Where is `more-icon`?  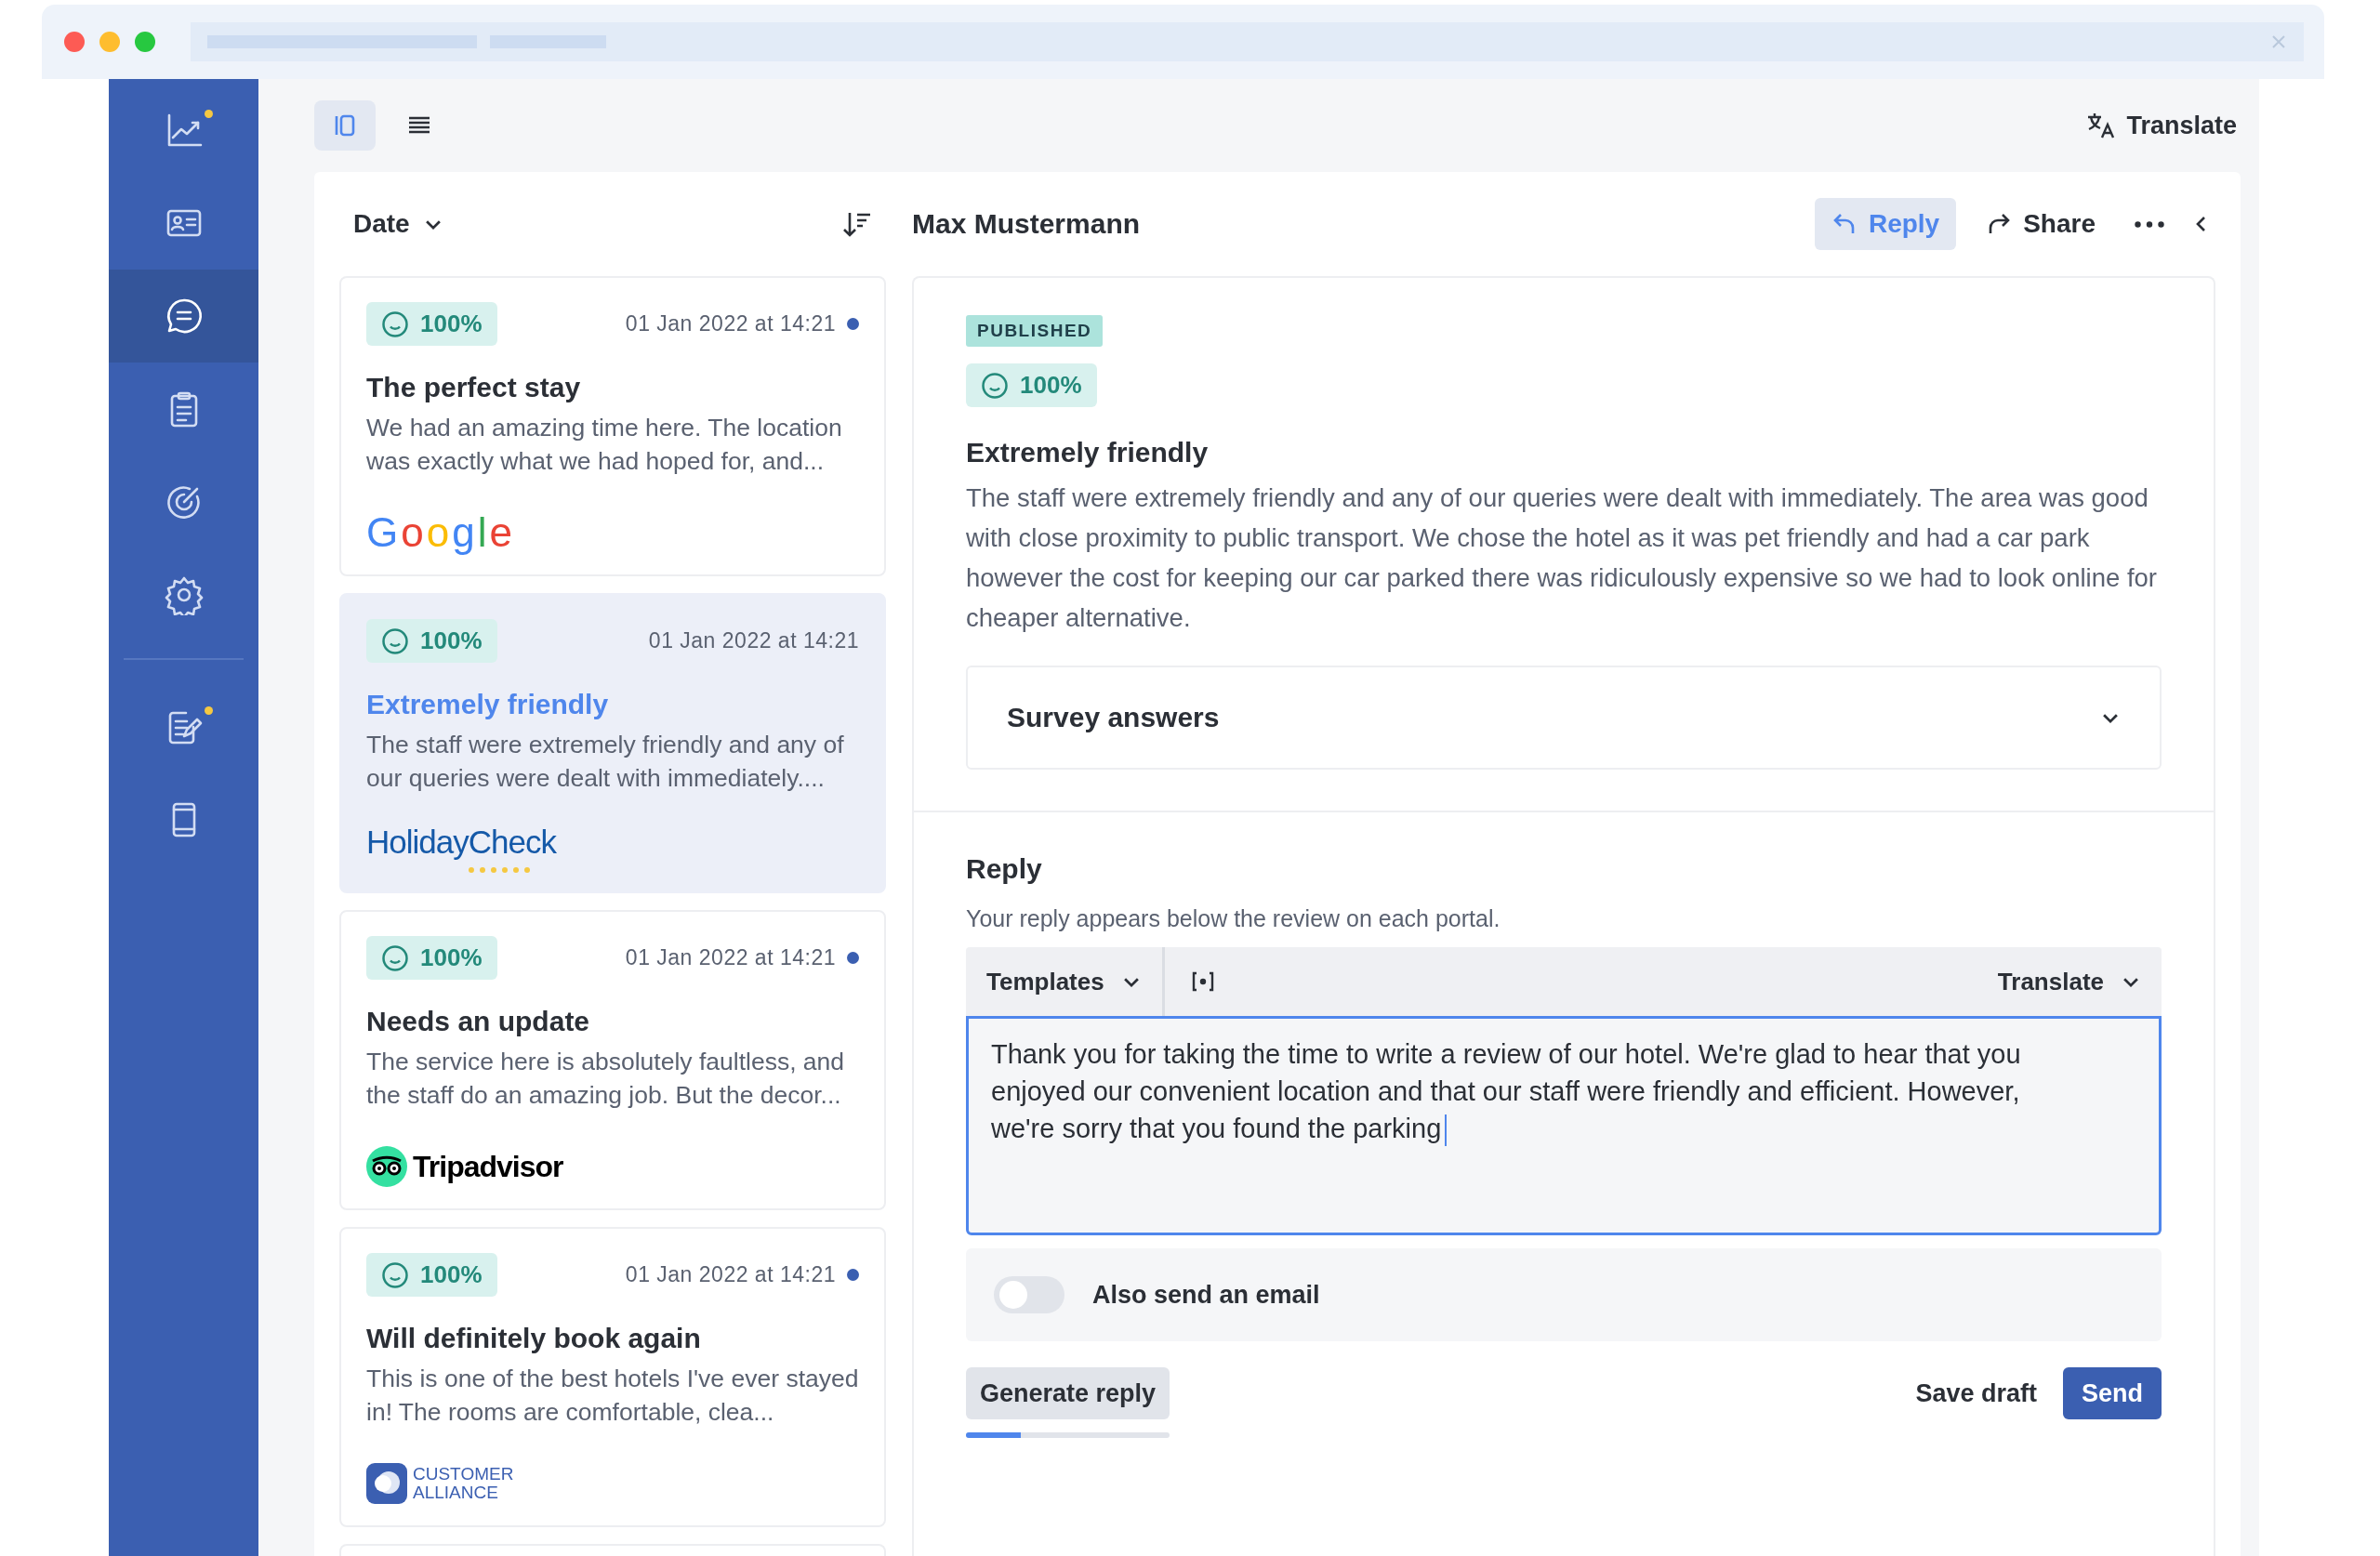
more-icon is located at coordinates (2149, 224).